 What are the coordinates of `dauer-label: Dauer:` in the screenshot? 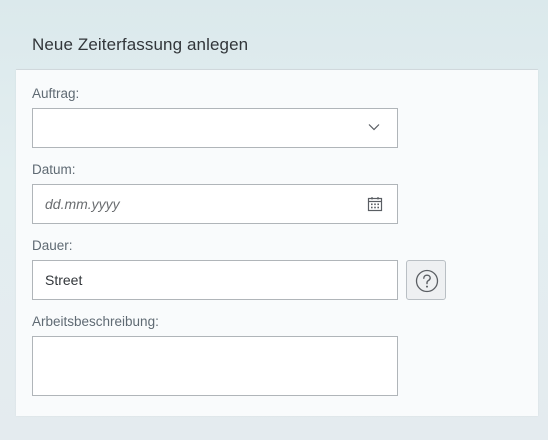 It's located at (52, 245).